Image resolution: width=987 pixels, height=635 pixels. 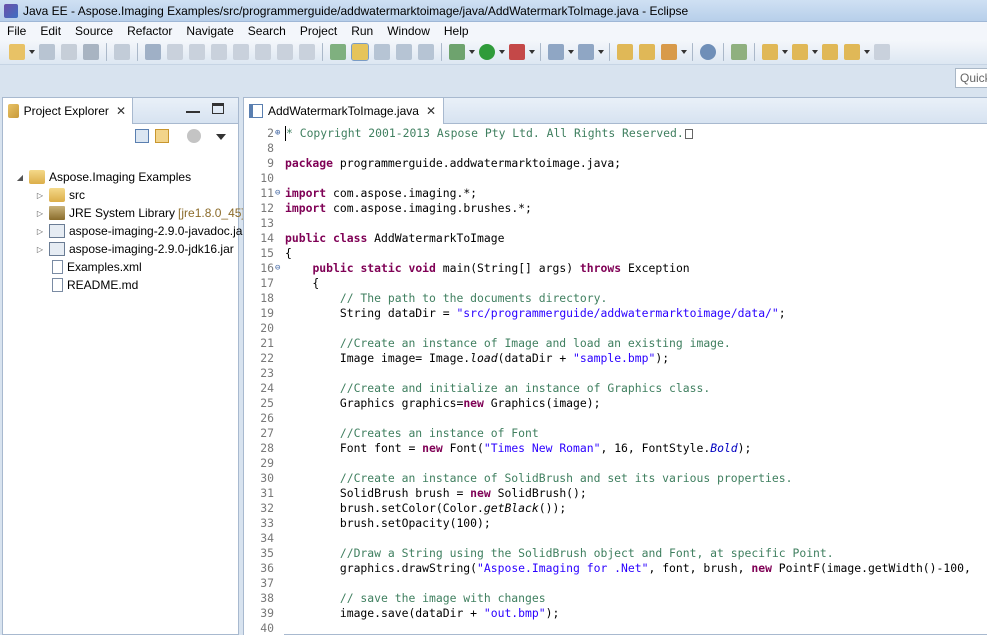 I want to click on skip-breakpoints-icon, so click(x=153, y=52).